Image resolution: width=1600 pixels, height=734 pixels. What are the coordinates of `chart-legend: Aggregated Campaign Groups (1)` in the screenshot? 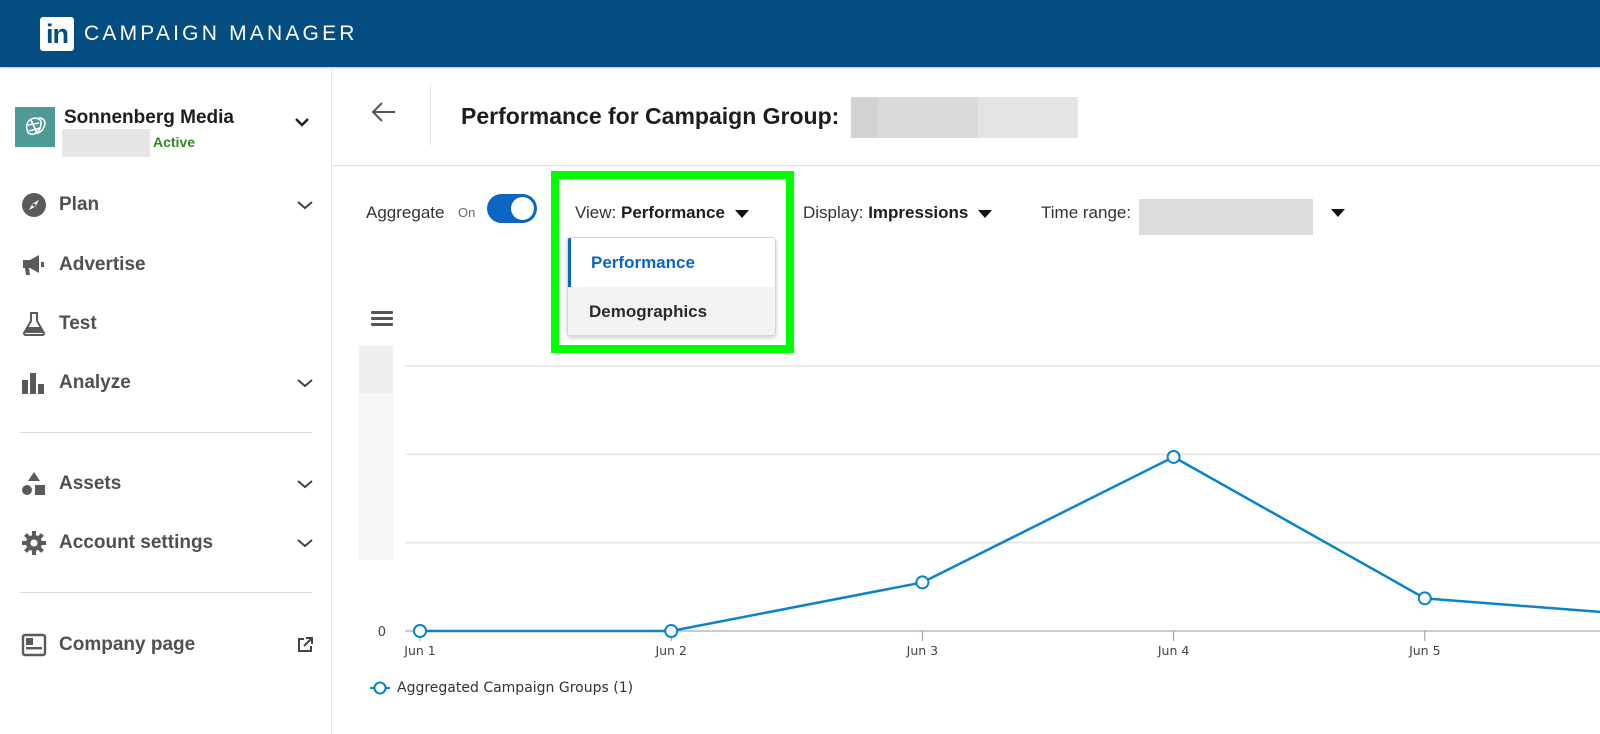 It's located at (501, 688).